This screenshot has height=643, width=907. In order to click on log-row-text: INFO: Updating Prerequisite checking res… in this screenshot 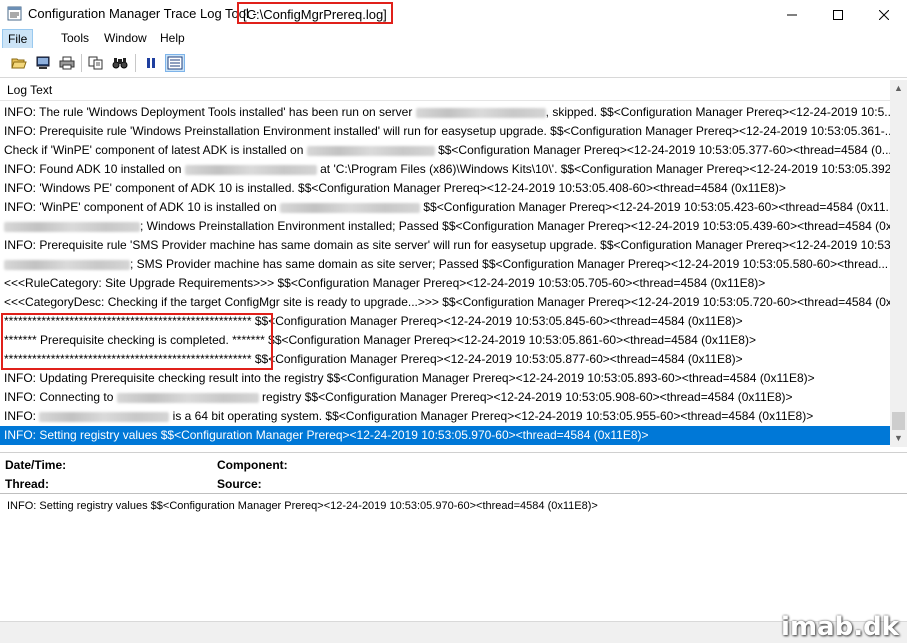, I will do `click(409, 378)`.